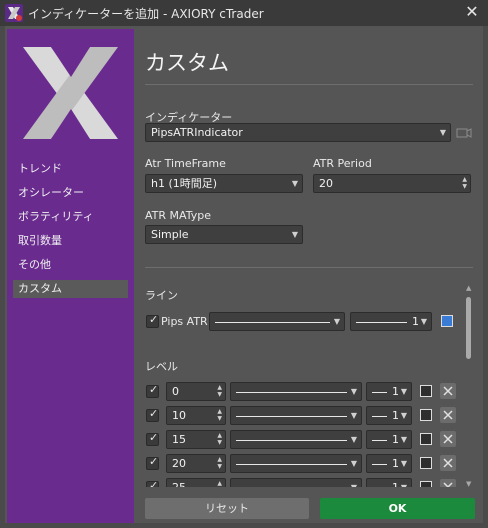 This screenshot has height=528, width=488. Describe the element at coordinates (184, 183) in the screenshot. I see `atr-timeframe-value: h1 (1時間足)` at that location.